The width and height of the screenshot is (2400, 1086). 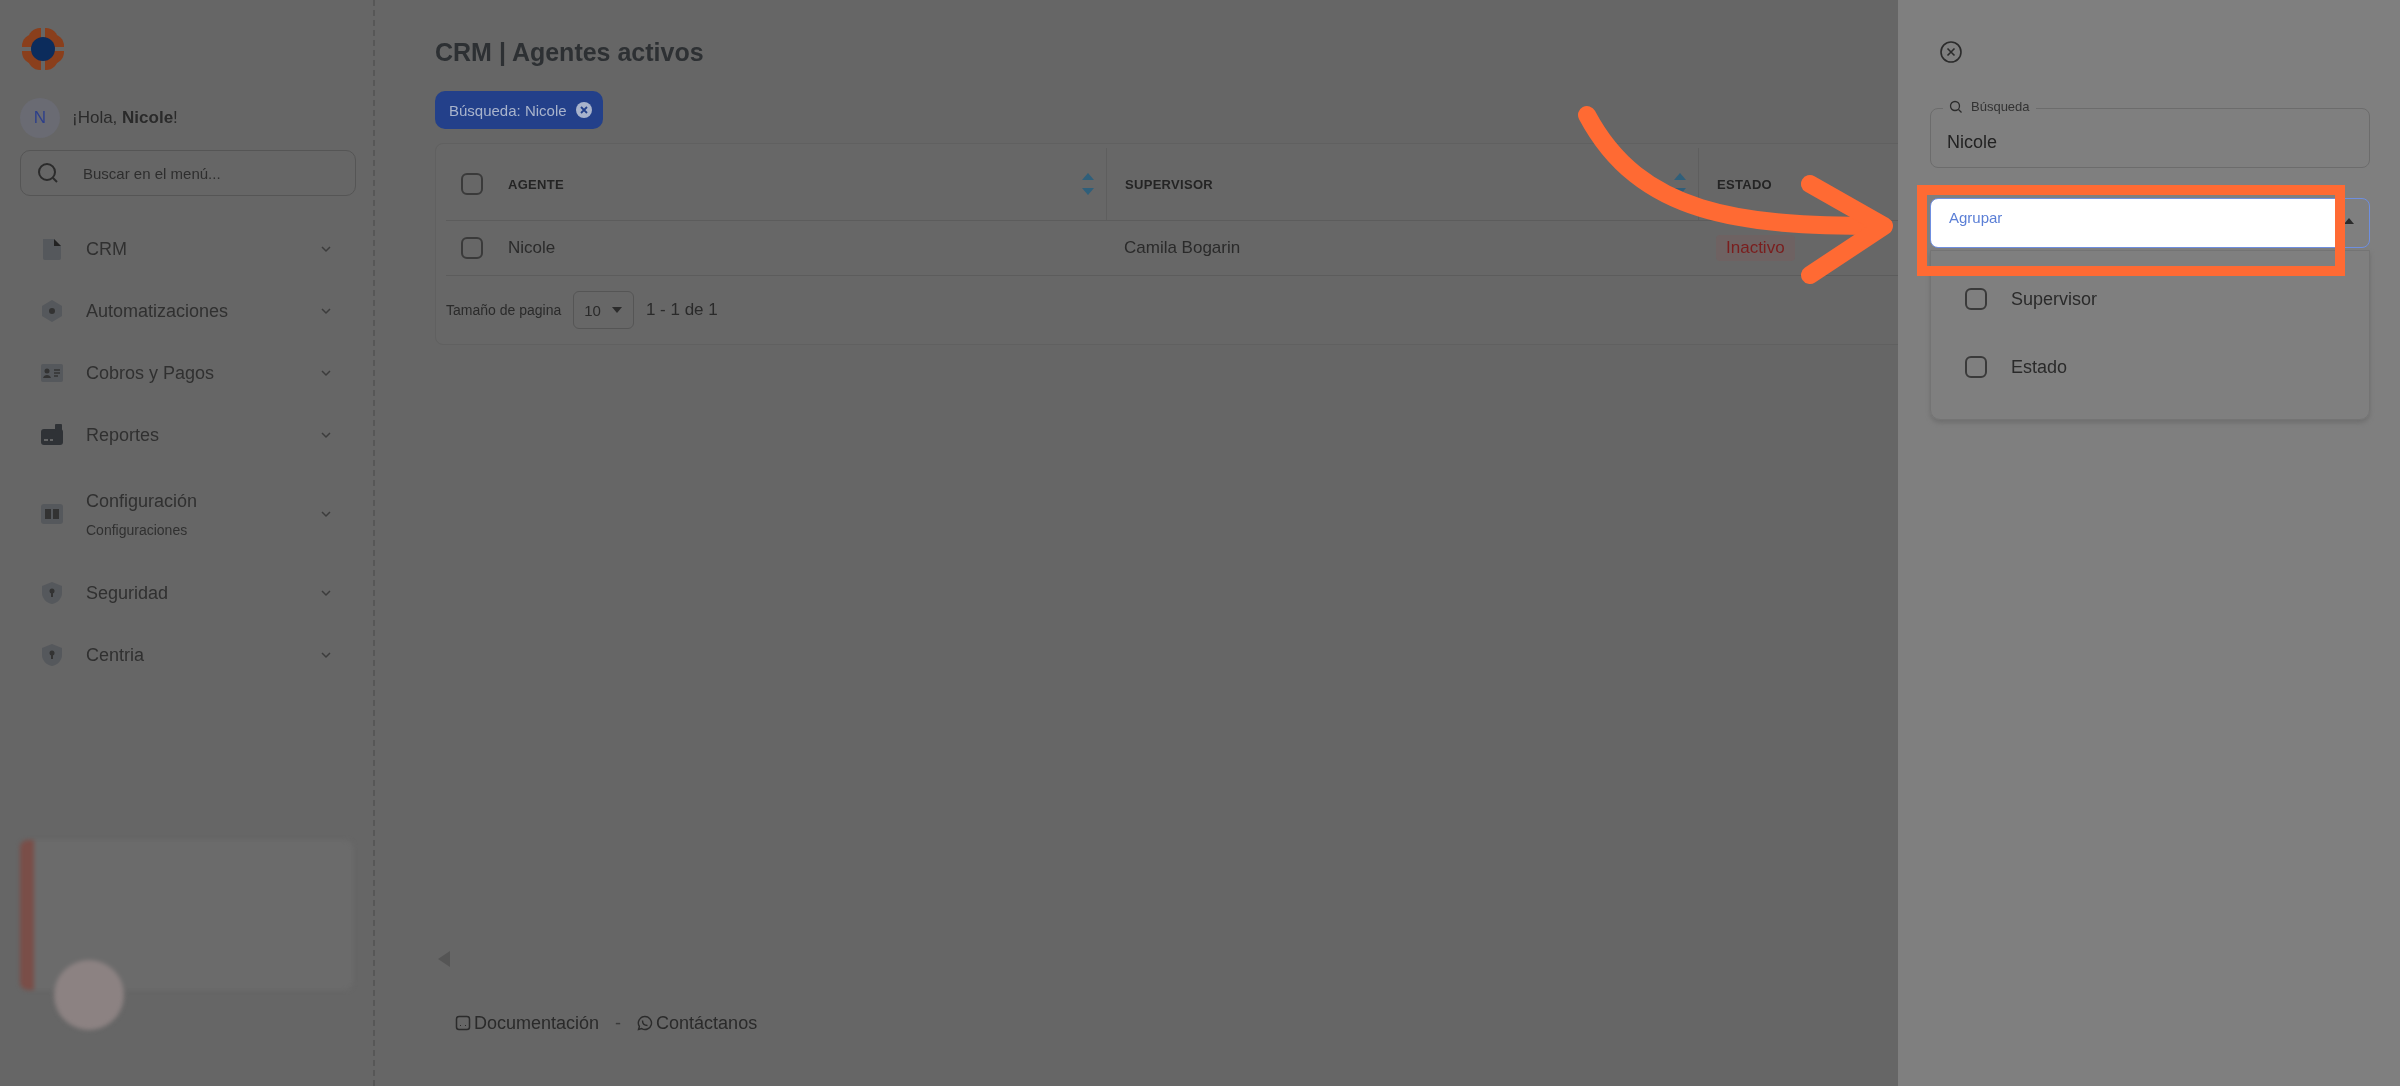 What do you see at coordinates (52, 514) in the screenshot?
I see `book-icon` at bounding box center [52, 514].